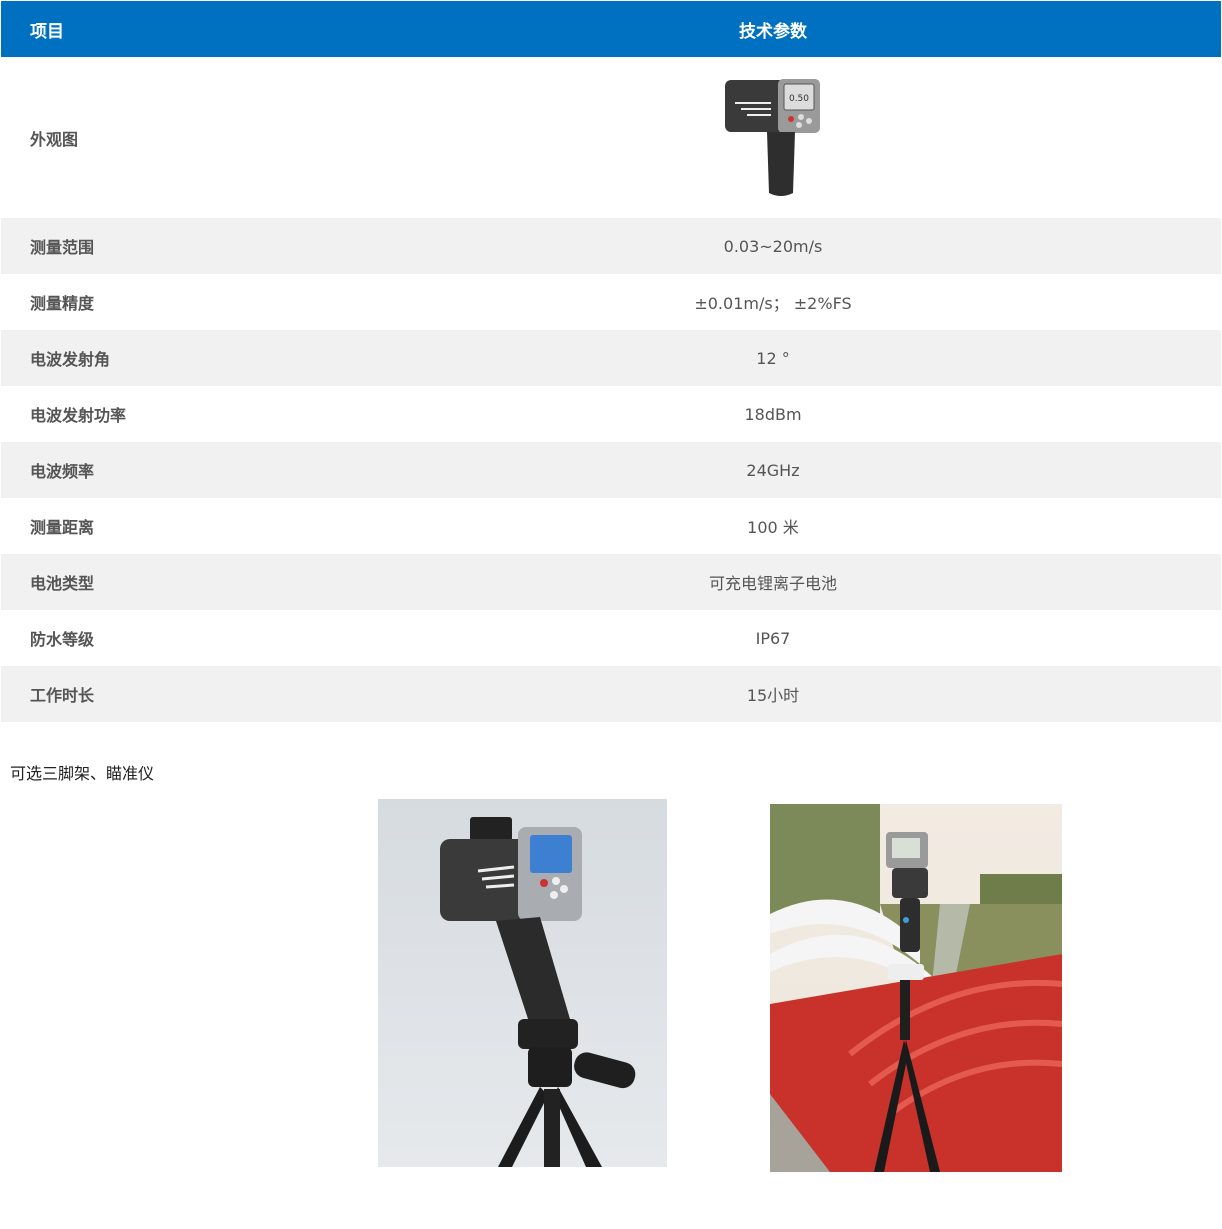  What do you see at coordinates (163, 582) in the screenshot?
I see `row-label: 电池类型` at bounding box center [163, 582].